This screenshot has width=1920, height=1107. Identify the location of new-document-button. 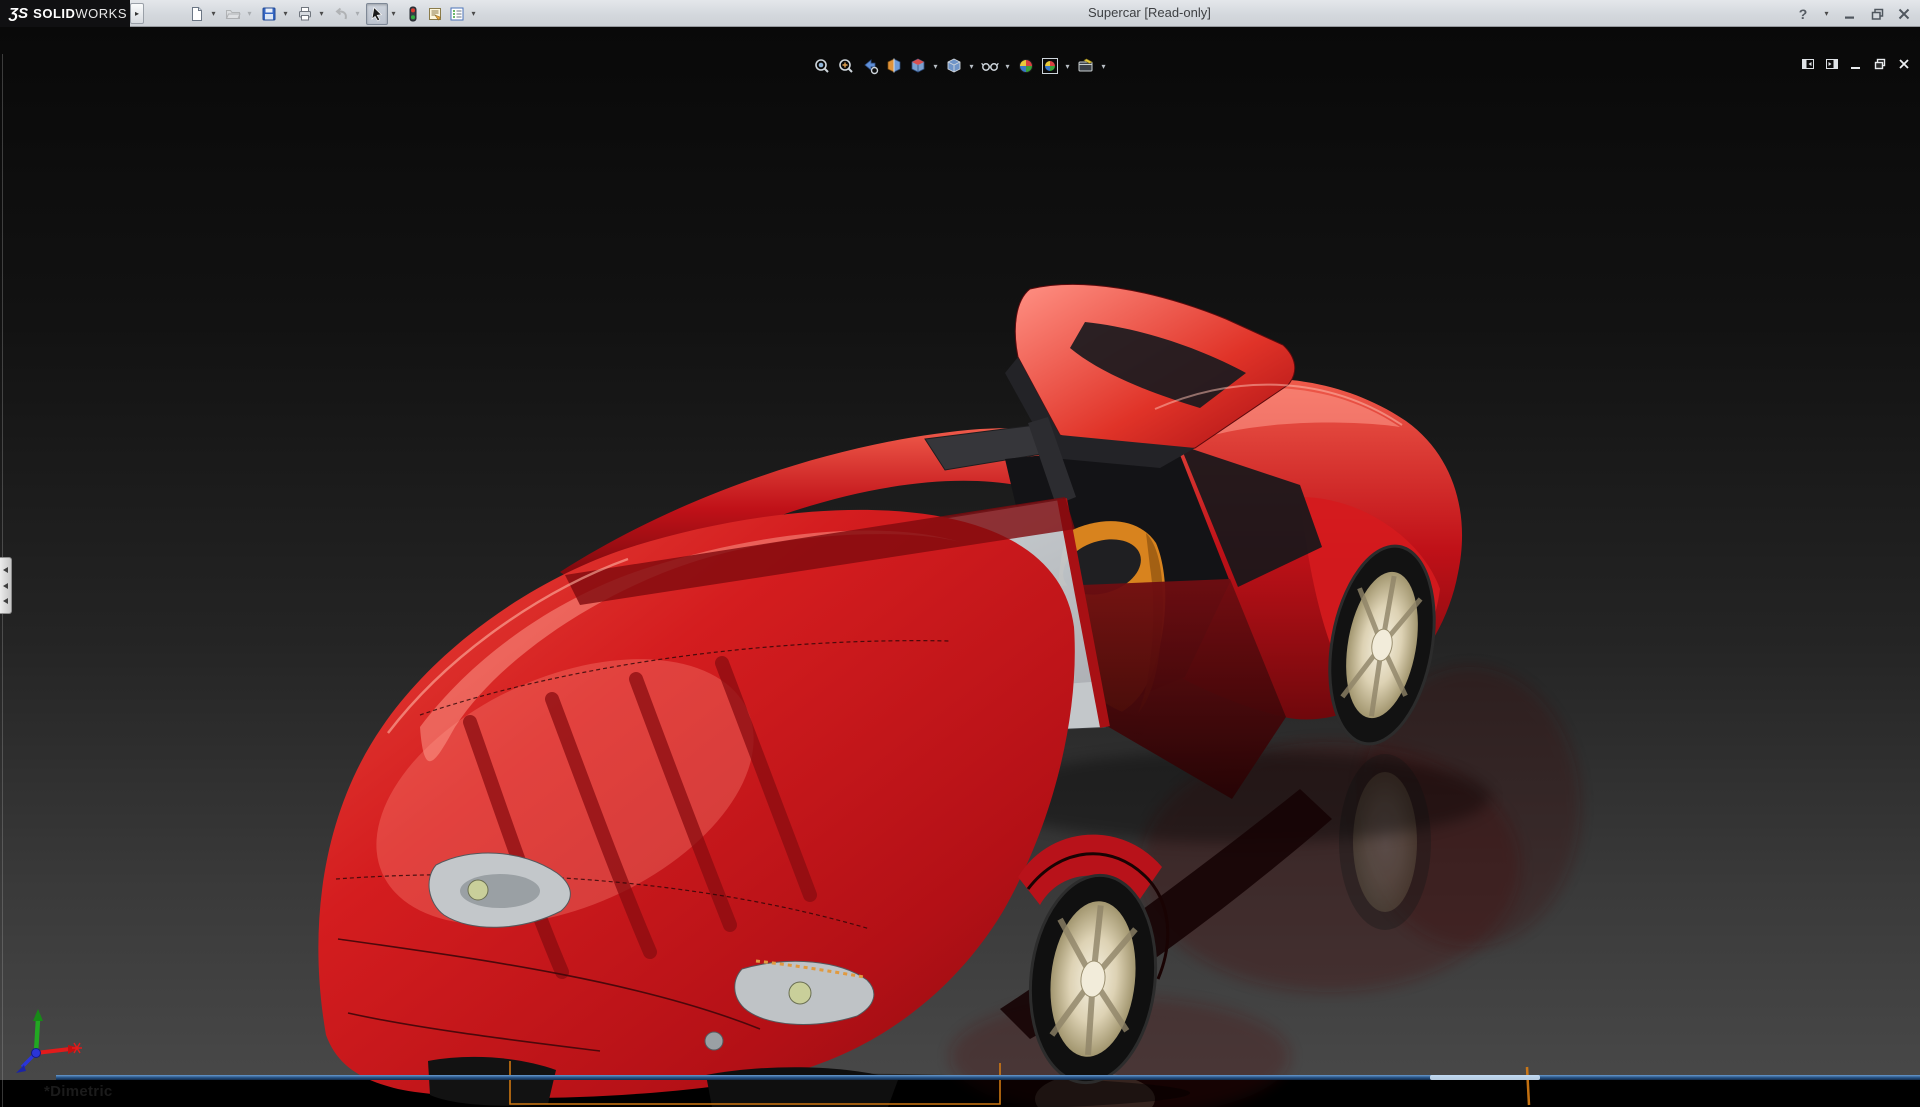
(197, 14).